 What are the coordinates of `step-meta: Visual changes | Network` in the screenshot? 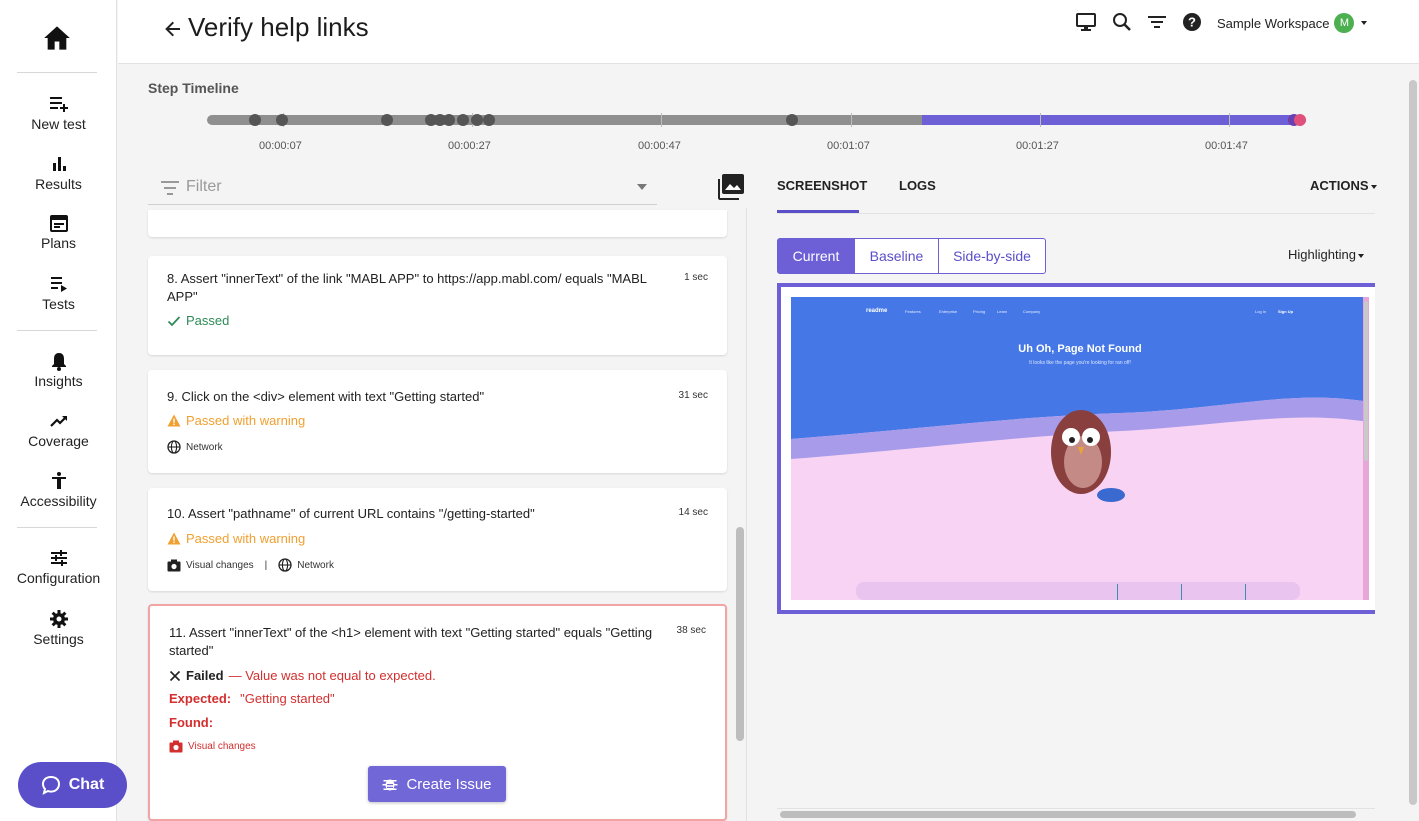 It's located at (250, 565).